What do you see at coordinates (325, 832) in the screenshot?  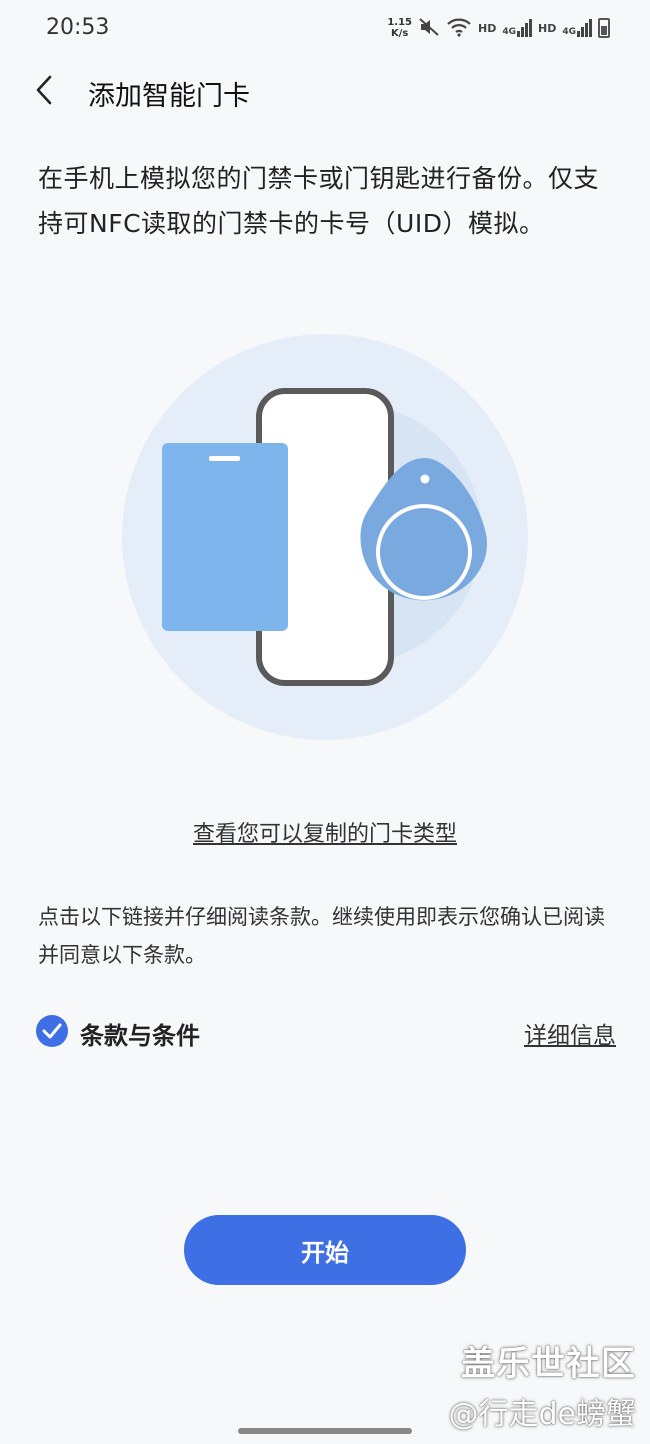 I see `card-types-link: 查看您可以复制的门卡类型` at bounding box center [325, 832].